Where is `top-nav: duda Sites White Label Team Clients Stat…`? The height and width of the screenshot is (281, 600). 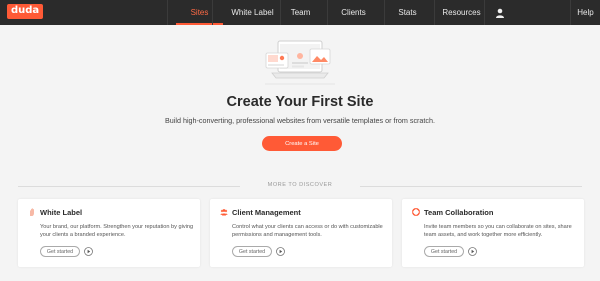 top-nav: duda Sites White Label Team Clients Stat… is located at coordinates (300, 12).